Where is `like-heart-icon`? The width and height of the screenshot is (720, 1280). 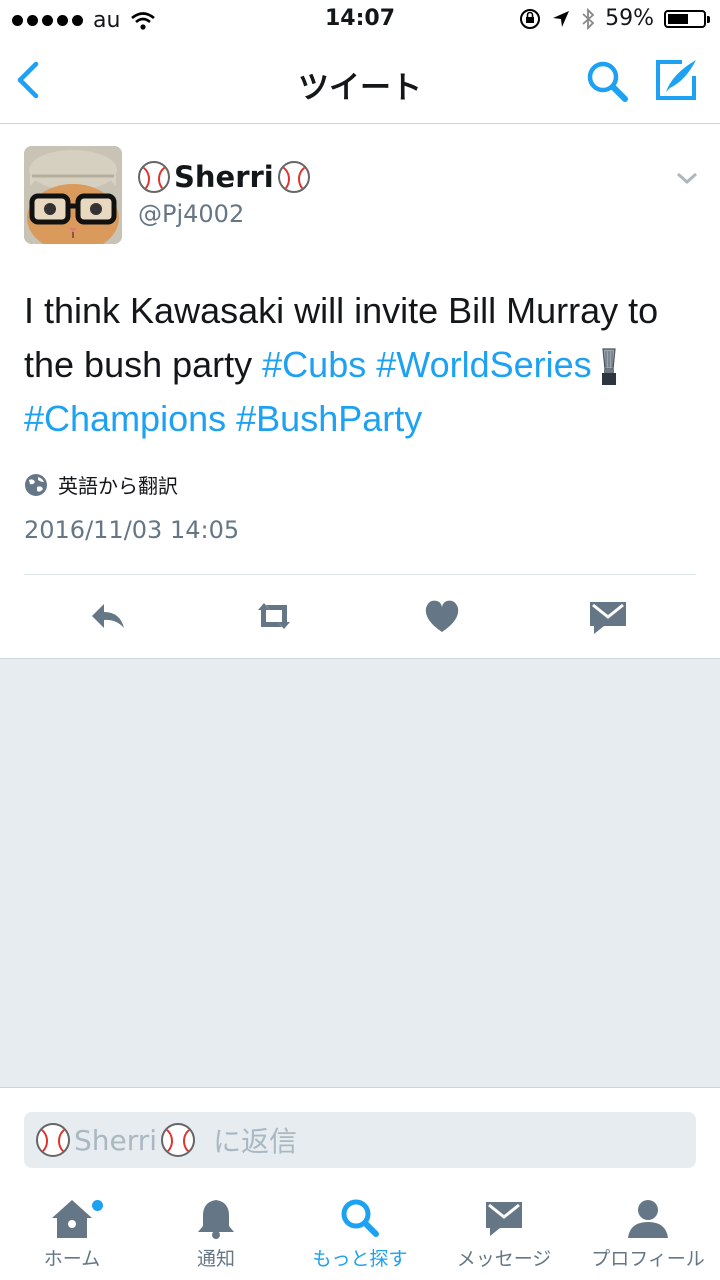 like-heart-icon is located at coordinates (442, 616).